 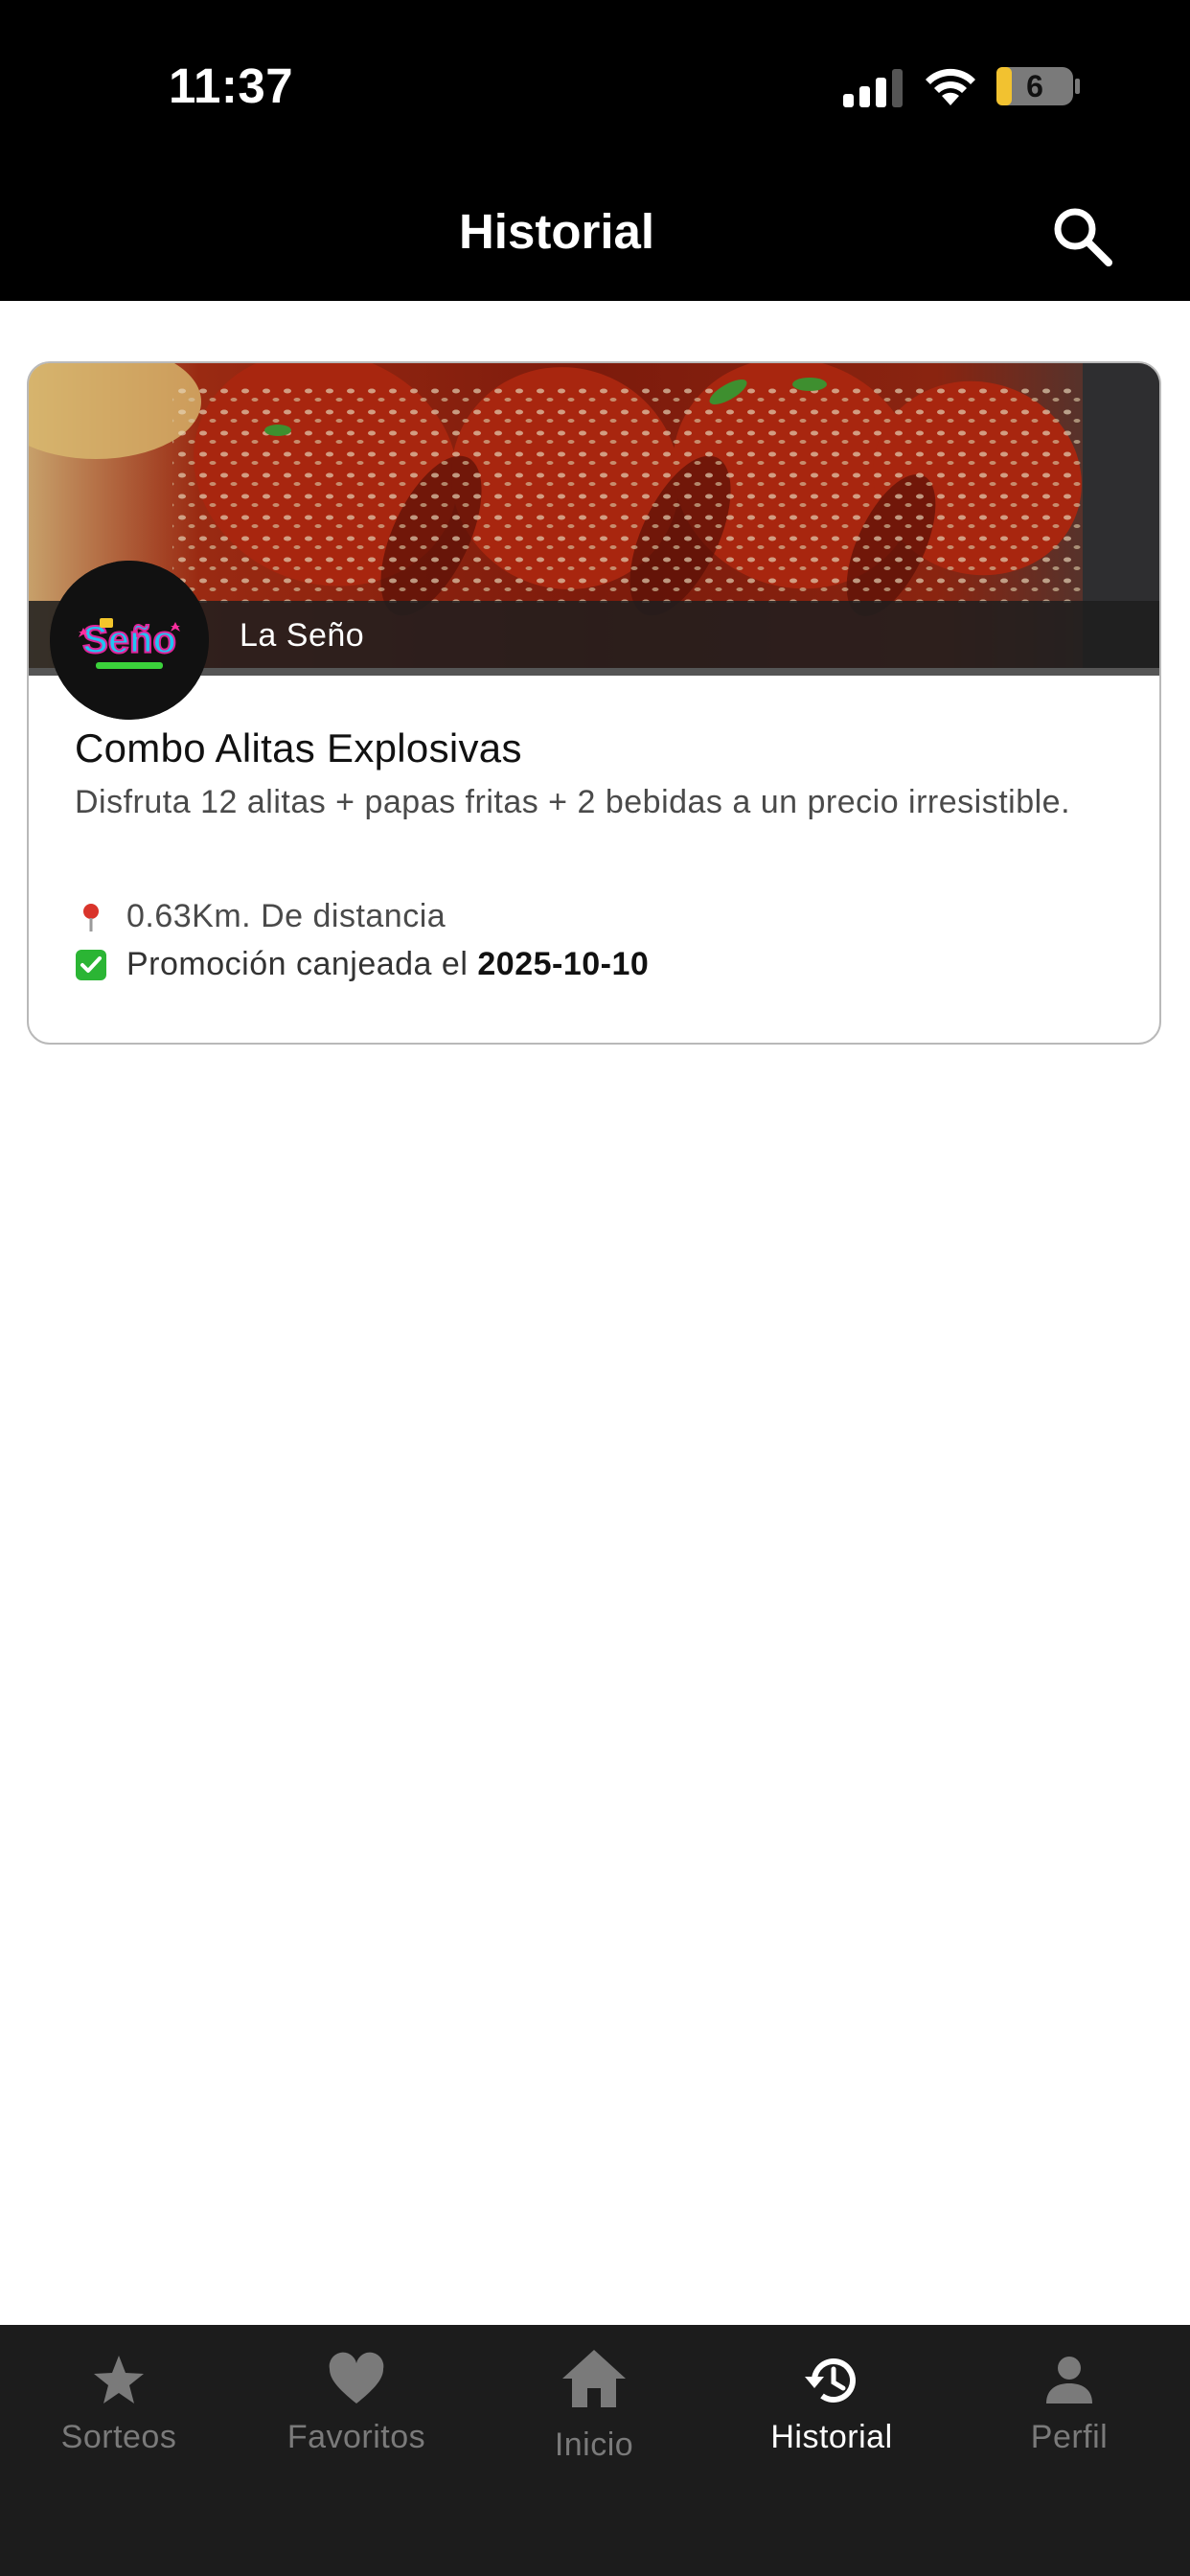 What do you see at coordinates (873, 88) in the screenshot?
I see `cellular-signal-icon` at bounding box center [873, 88].